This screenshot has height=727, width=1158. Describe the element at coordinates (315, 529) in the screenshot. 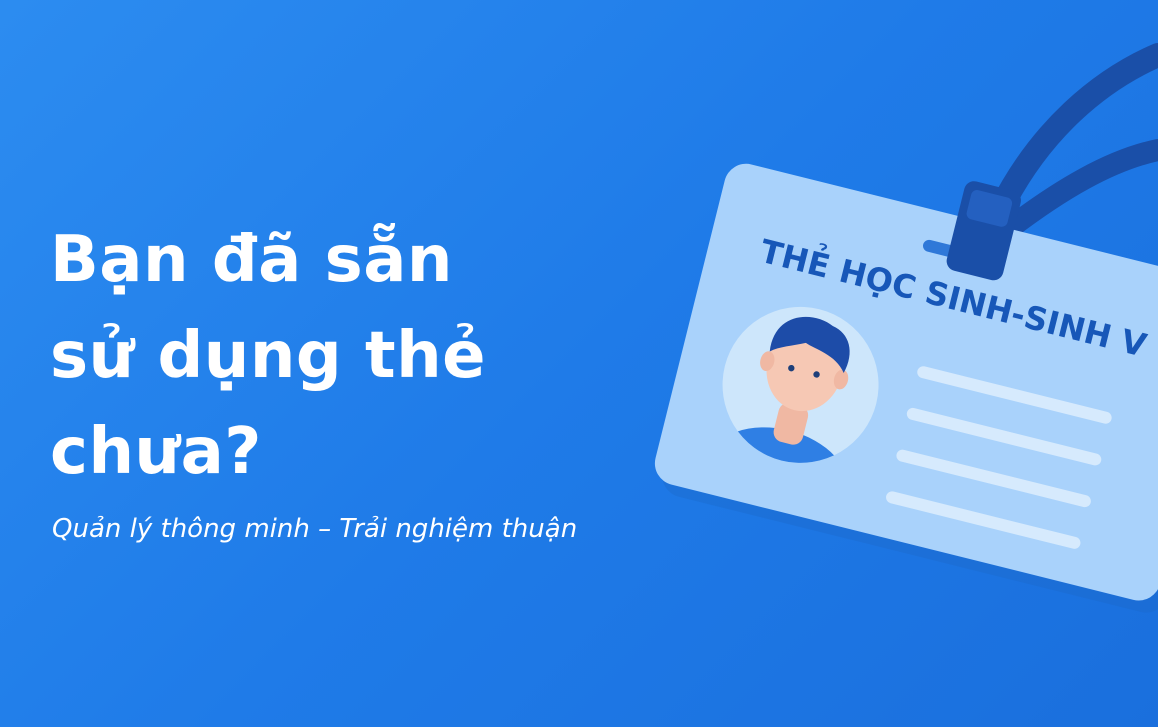

I see `tagline: Quản lý thông minh – Trải nghiệm thuận` at that location.